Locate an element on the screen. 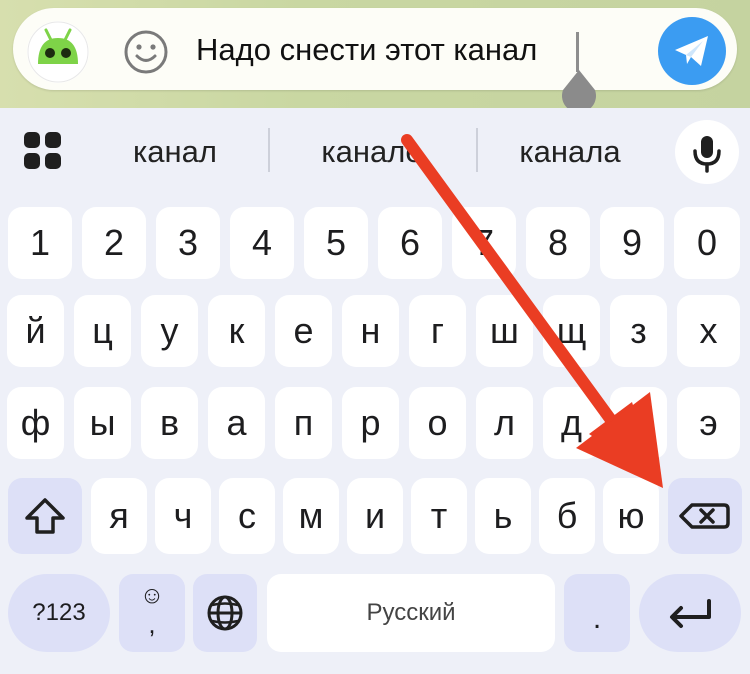 The height and width of the screenshot is (674, 750). voice-input-button is located at coordinates (707, 152).